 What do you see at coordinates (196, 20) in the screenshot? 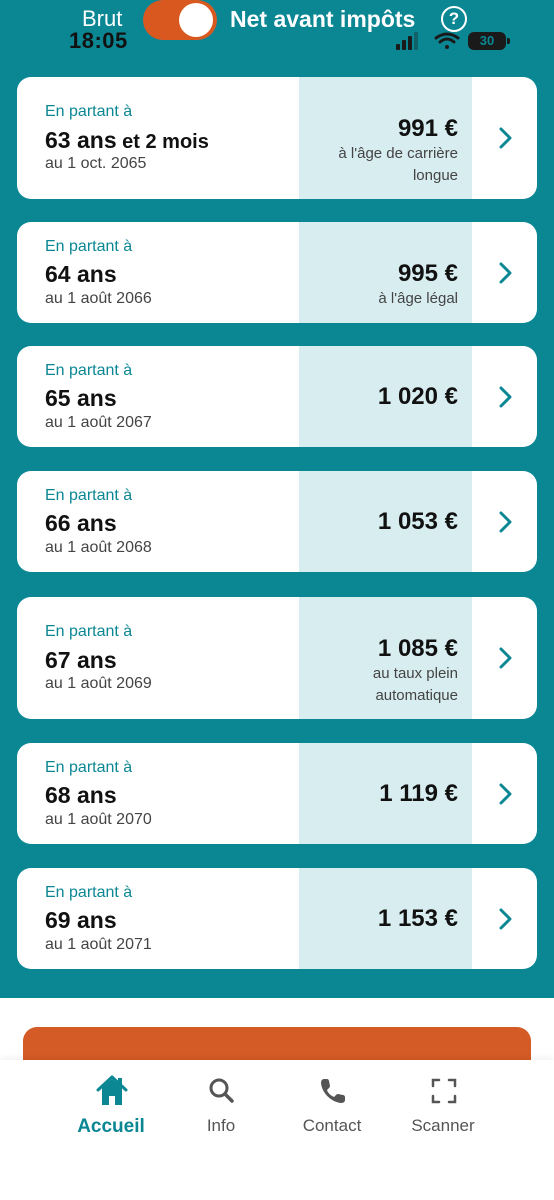
I see `toggle-knob` at bounding box center [196, 20].